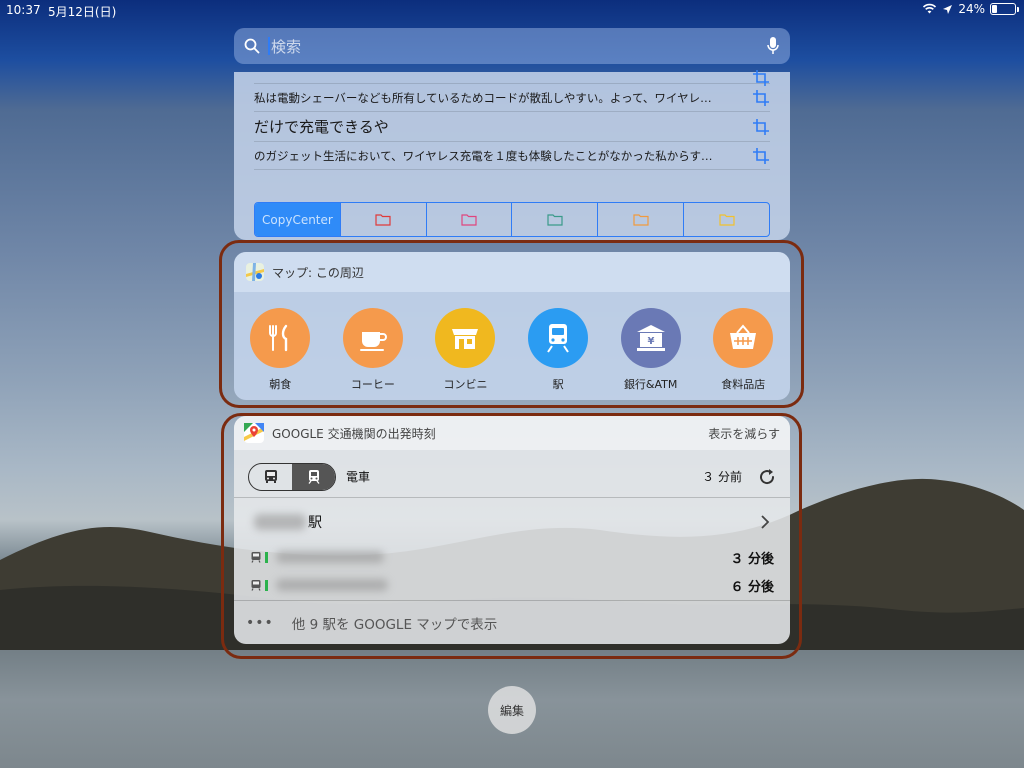 The width and height of the screenshot is (1024, 768). I want to click on battery-icon, so click(1004, 9).